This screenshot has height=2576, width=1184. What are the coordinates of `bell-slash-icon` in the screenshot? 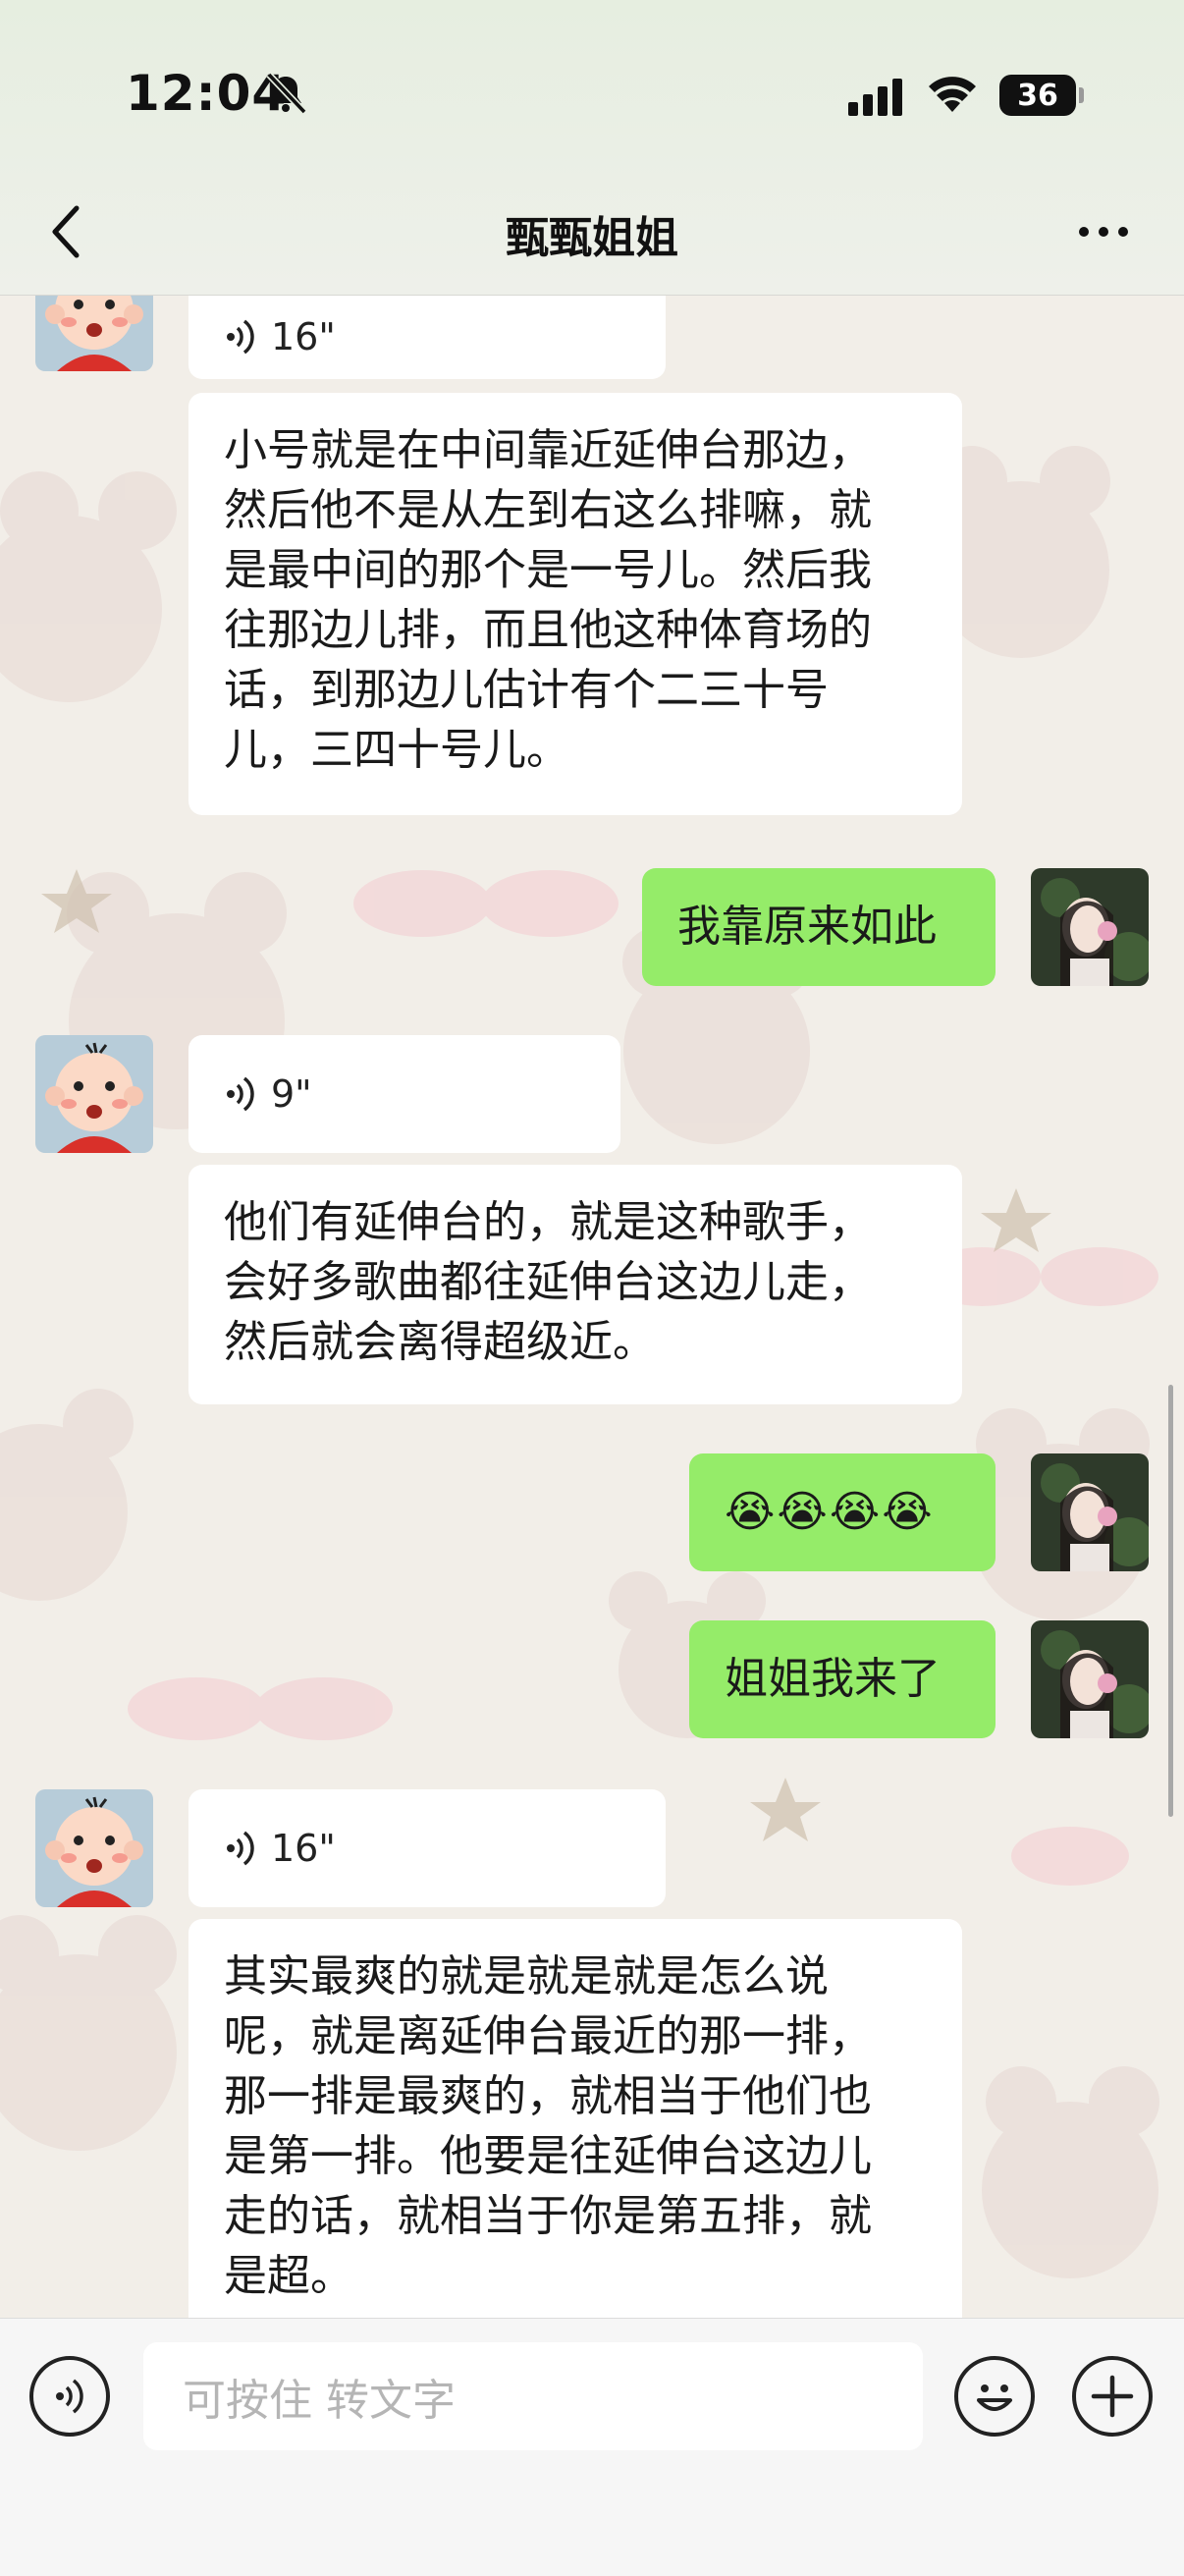 It's located at (286, 93).